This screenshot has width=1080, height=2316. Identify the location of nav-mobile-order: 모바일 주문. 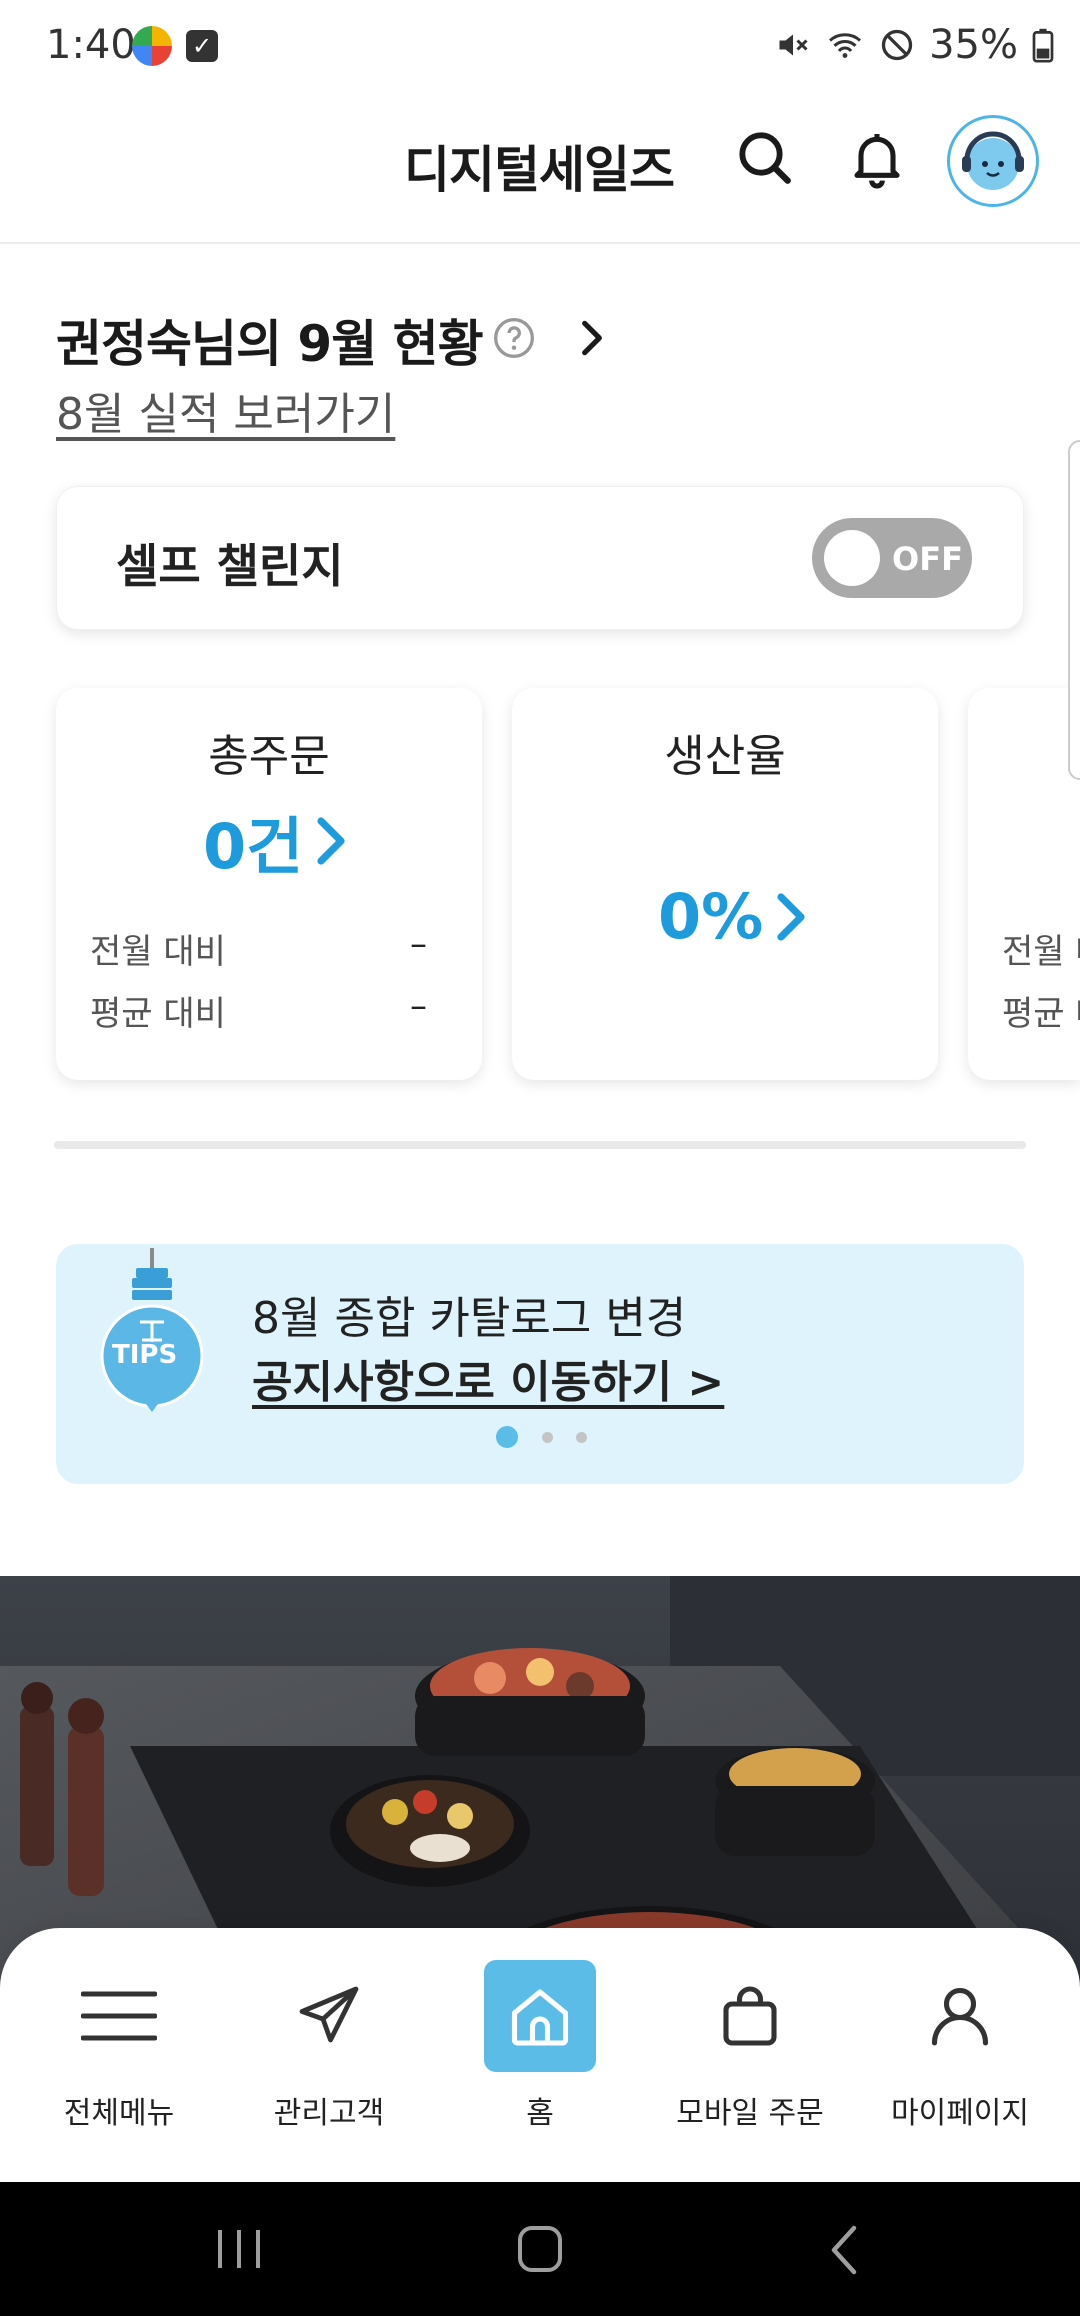
(750, 2055).